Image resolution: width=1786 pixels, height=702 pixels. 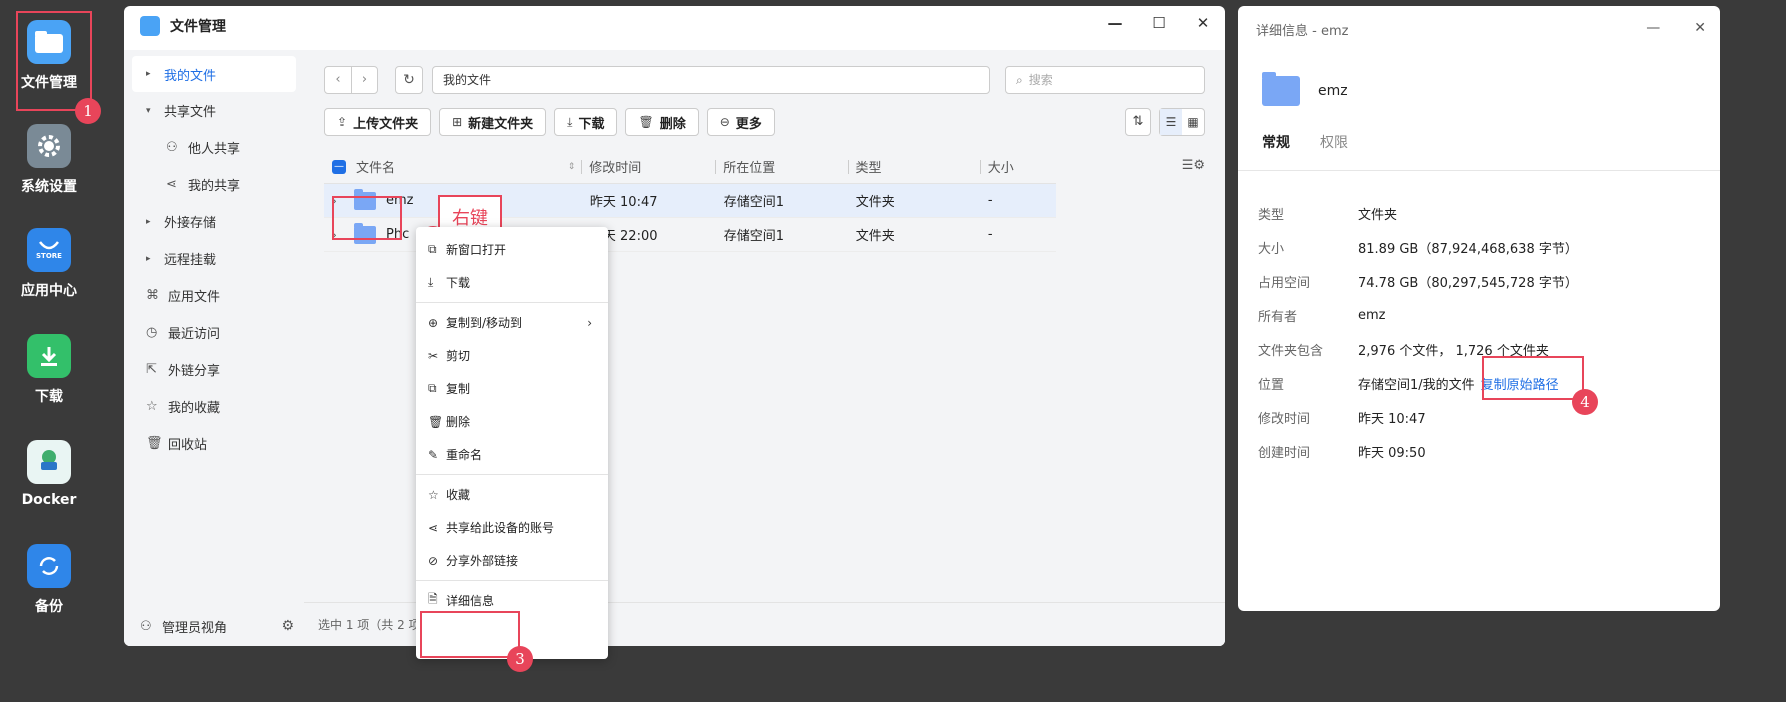 What do you see at coordinates (1418, 315) in the screenshot?
I see `property-row: 所有者 emz` at bounding box center [1418, 315].